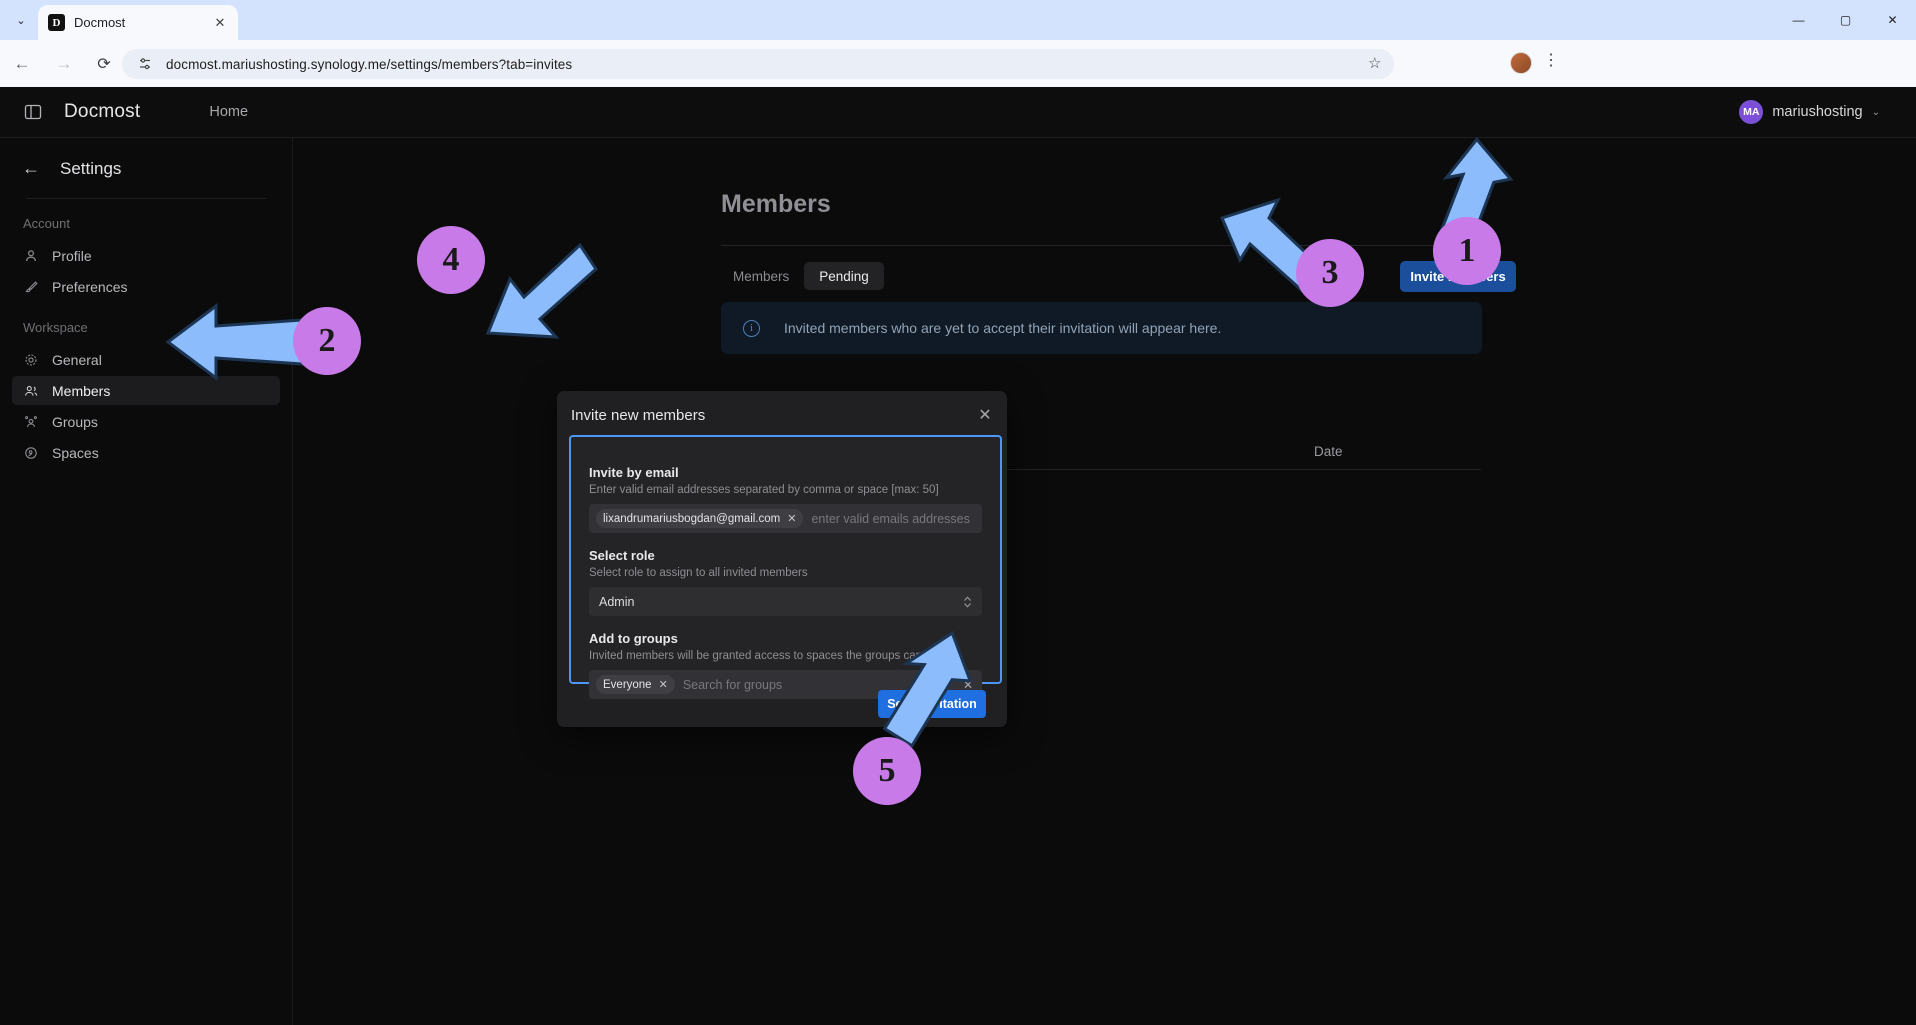 The image size is (1916, 1025). Describe the element at coordinates (21, 20) in the screenshot. I see `tab-search-chevron-icon: ⌄` at that location.